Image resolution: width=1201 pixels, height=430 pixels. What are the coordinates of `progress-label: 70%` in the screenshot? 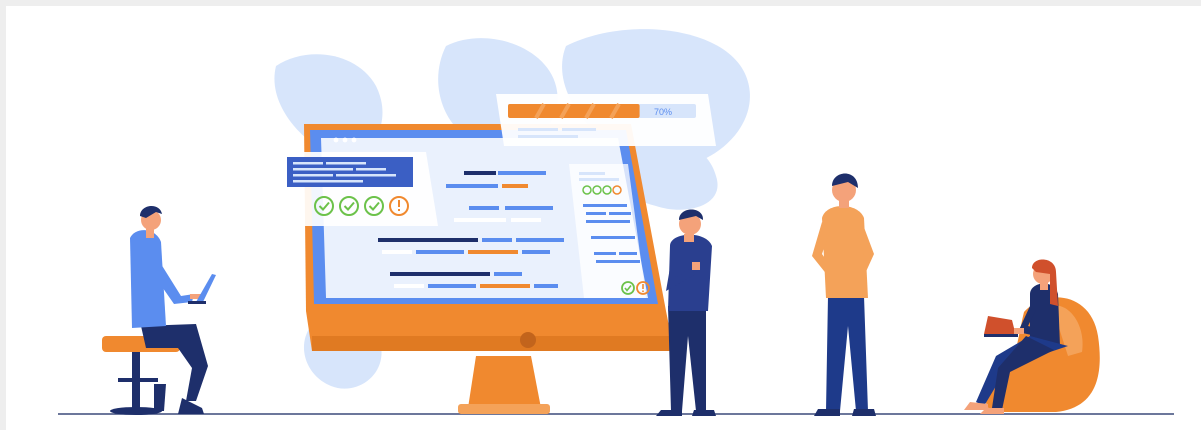 It's located at (663, 112).